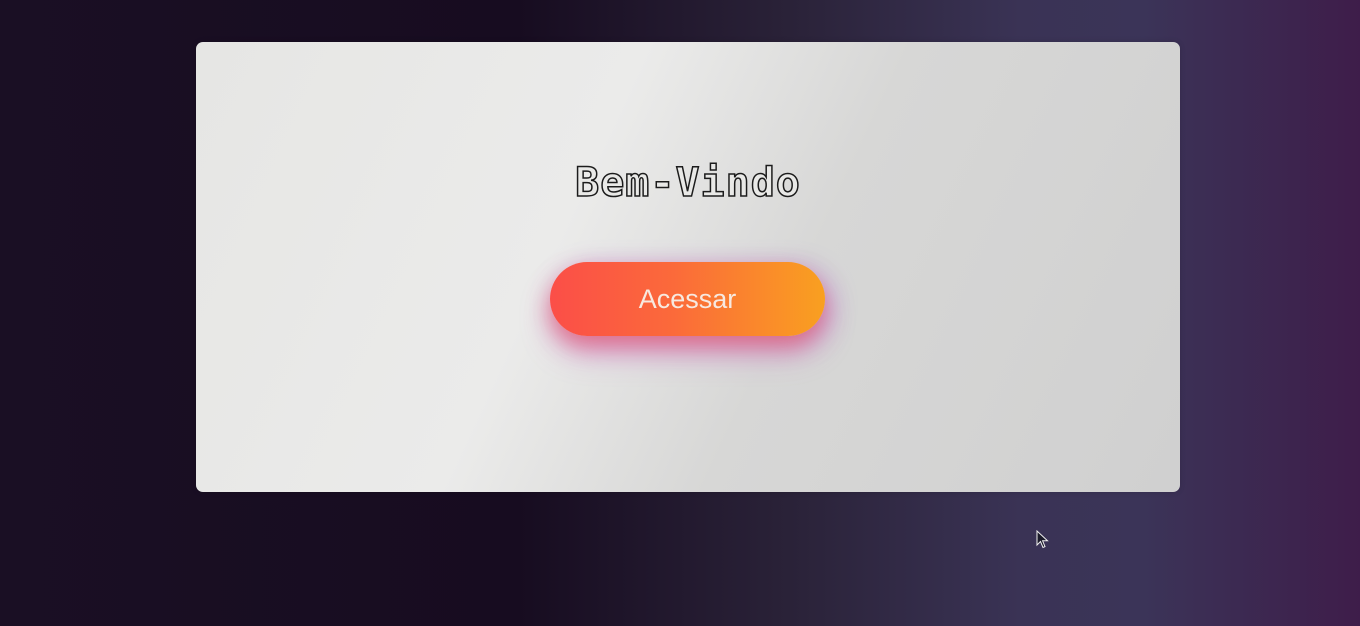 This screenshot has width=1360, height=626. What do you see at coordinates (687, 183) in the screenshot?
I see `welcome-title: Bem-Vindo` at bounding box center [687, 183].